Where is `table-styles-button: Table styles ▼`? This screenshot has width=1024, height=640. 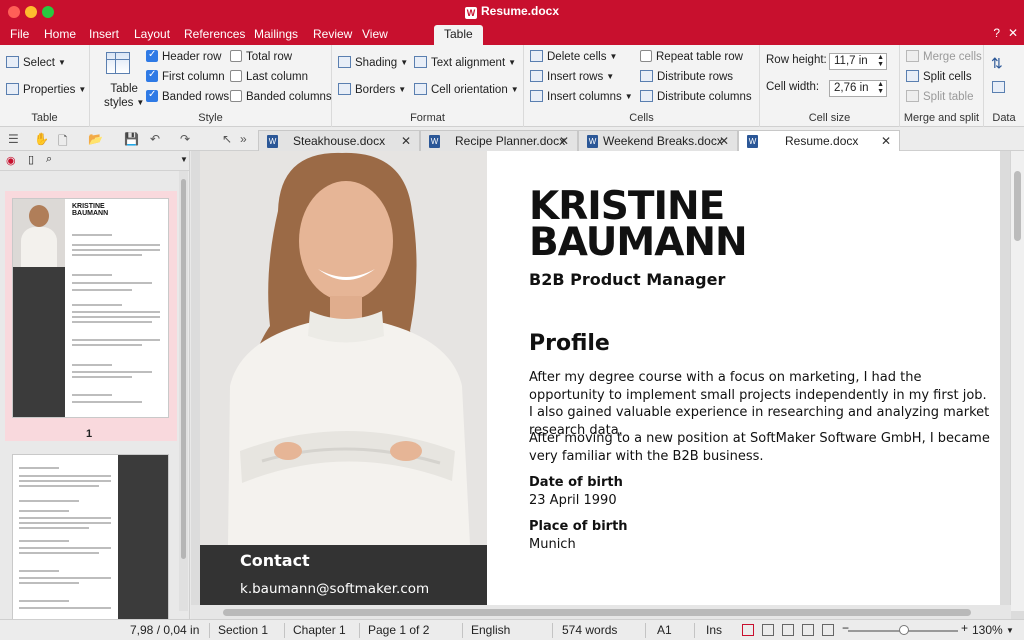
table-styles-button: Table styles ▼ is located at coordinates (124, 96).